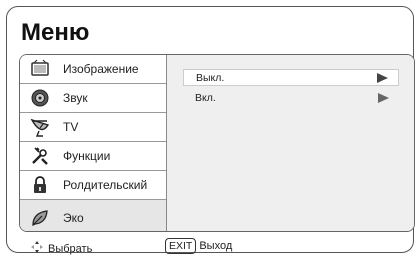 Image resolution: width=420 pixels, height=259 pixels. What do you see at coordinates (198, 246) in the screenshot?
I see `exit-hint: EXIT Выход` at bounding box center [198, 246].